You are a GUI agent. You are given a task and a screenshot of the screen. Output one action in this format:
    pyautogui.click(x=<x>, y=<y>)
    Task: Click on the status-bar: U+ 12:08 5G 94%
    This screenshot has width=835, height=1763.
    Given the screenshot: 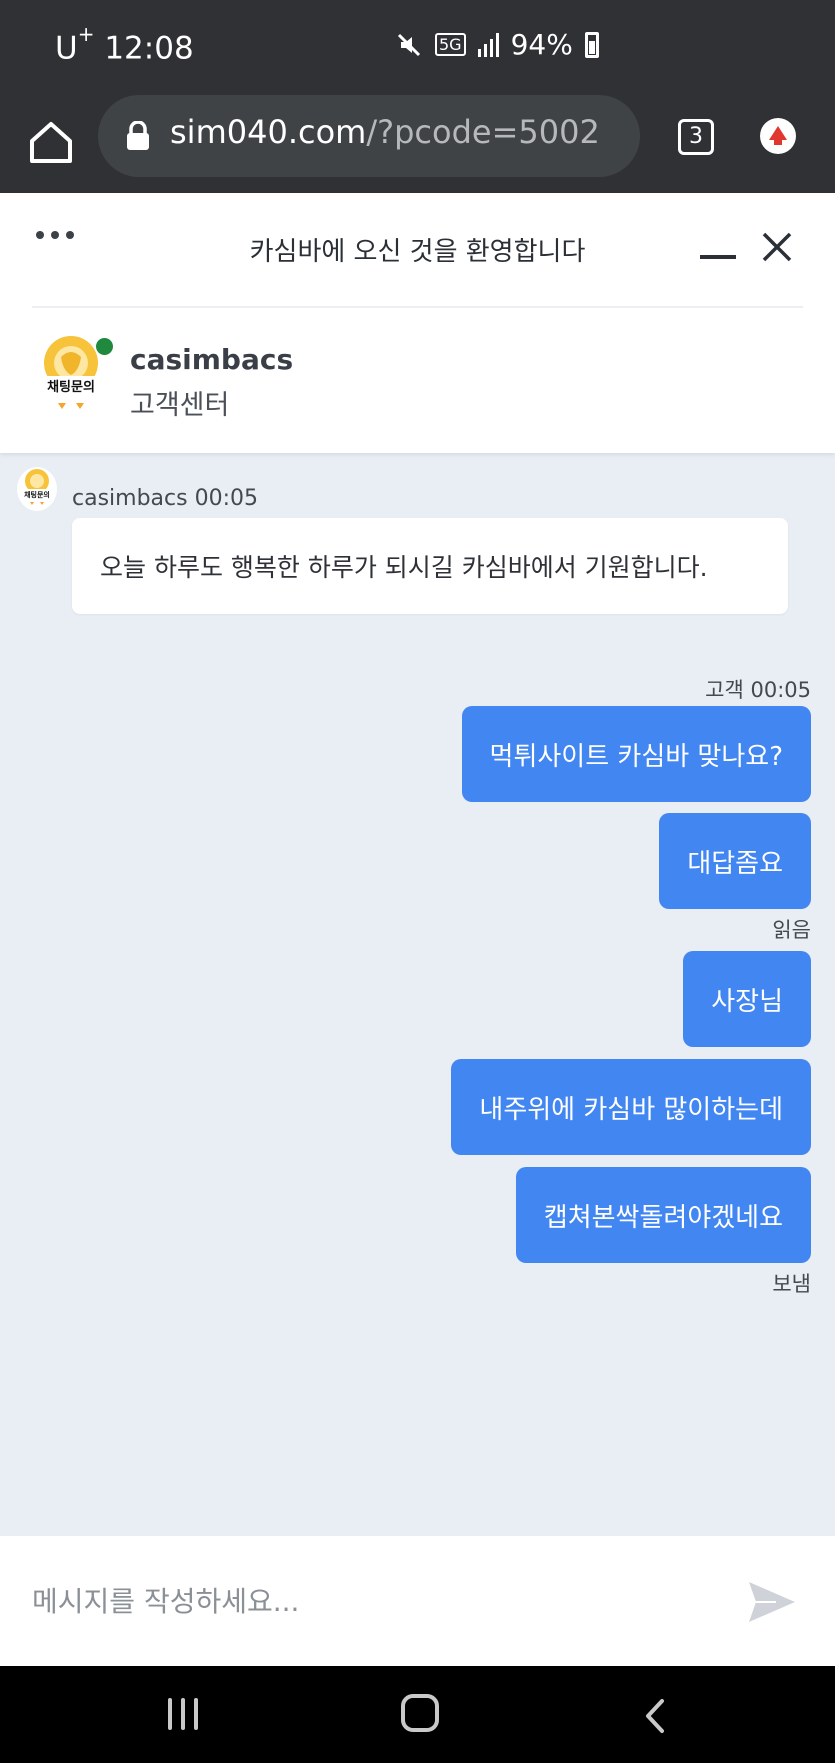 What is the action you would take?
    pyautogui.click(x=417, y=47)
    